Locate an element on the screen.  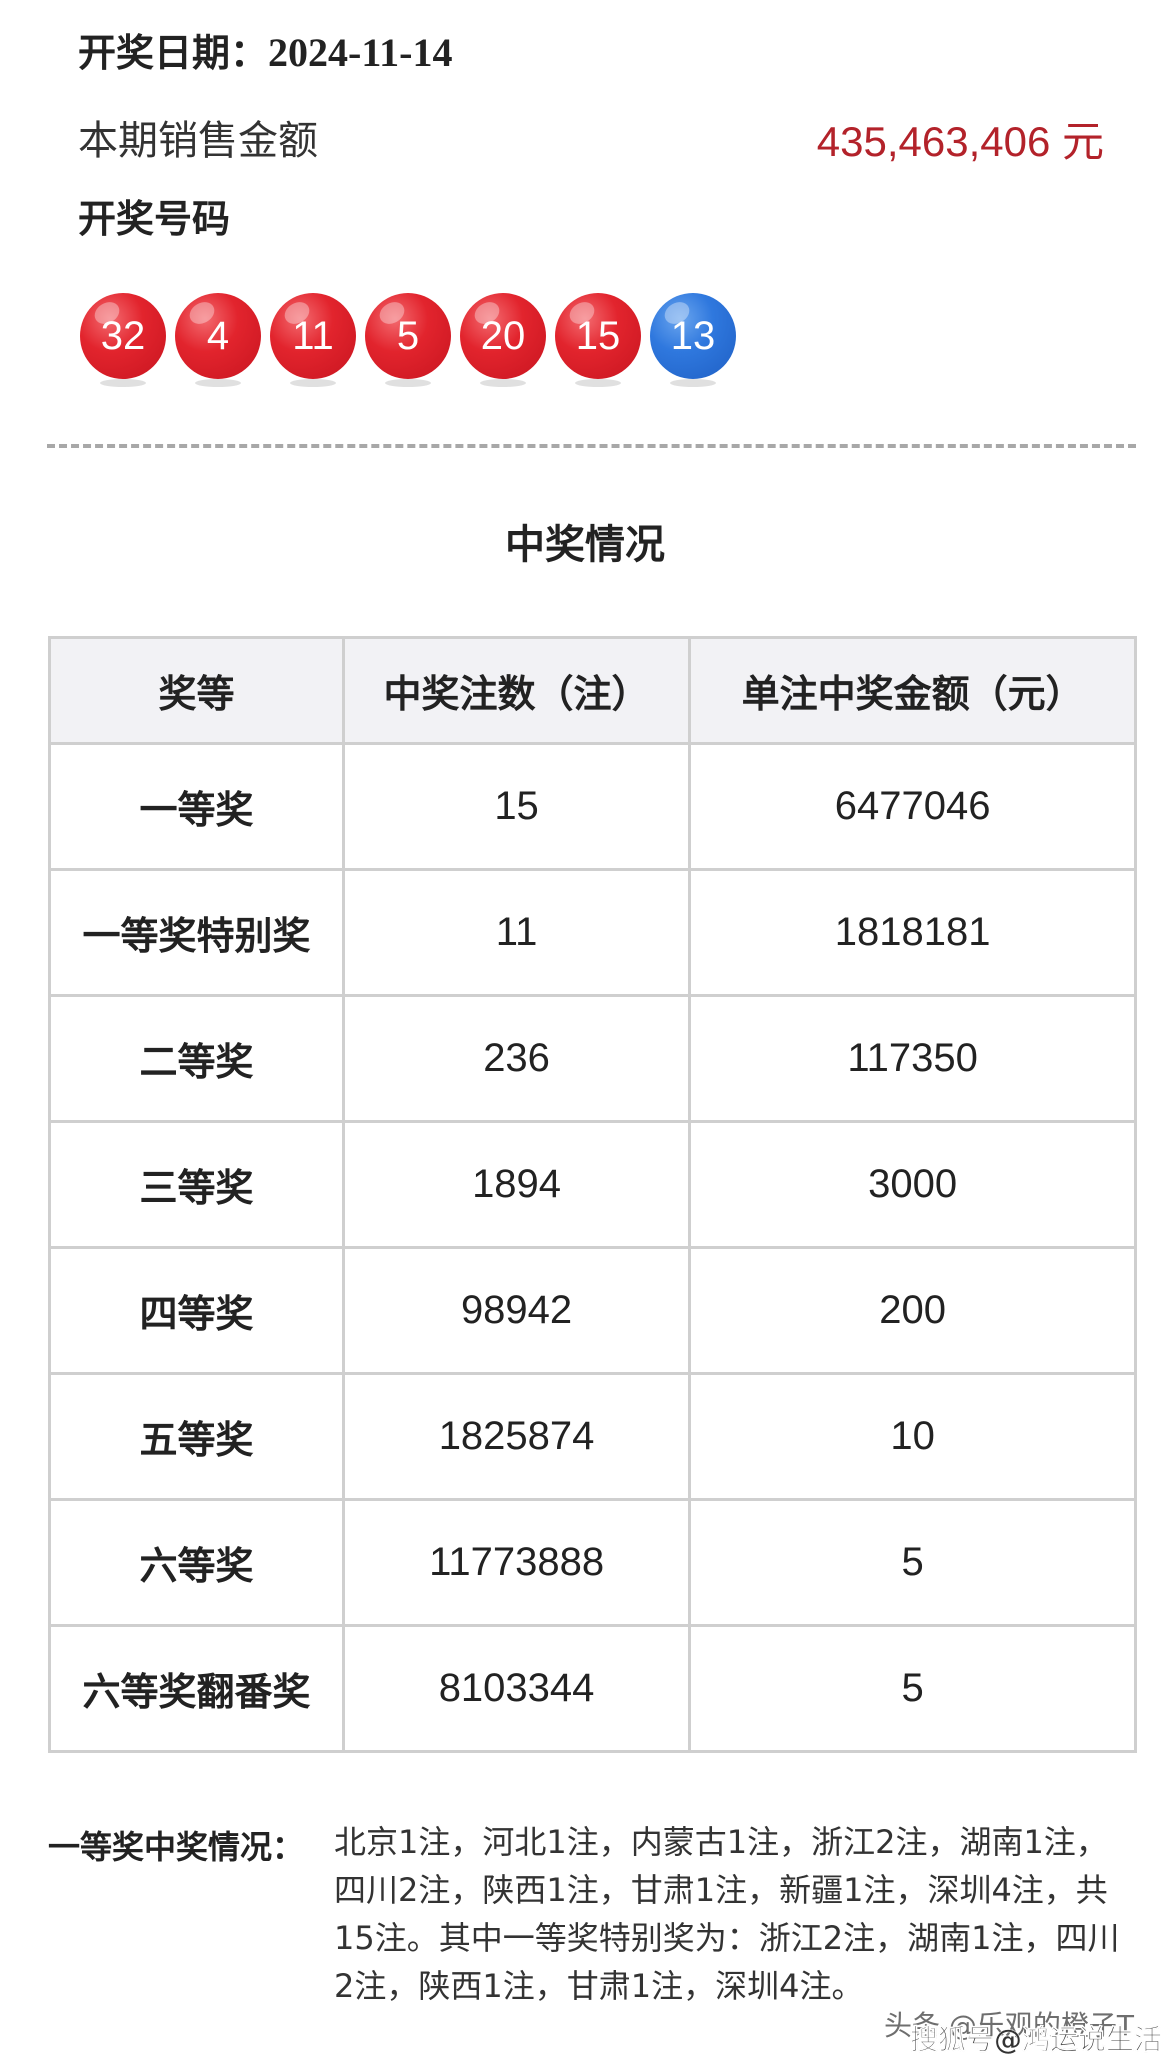
grade-cell: 一等奖特别奖 is located at coordinates (196, 932).